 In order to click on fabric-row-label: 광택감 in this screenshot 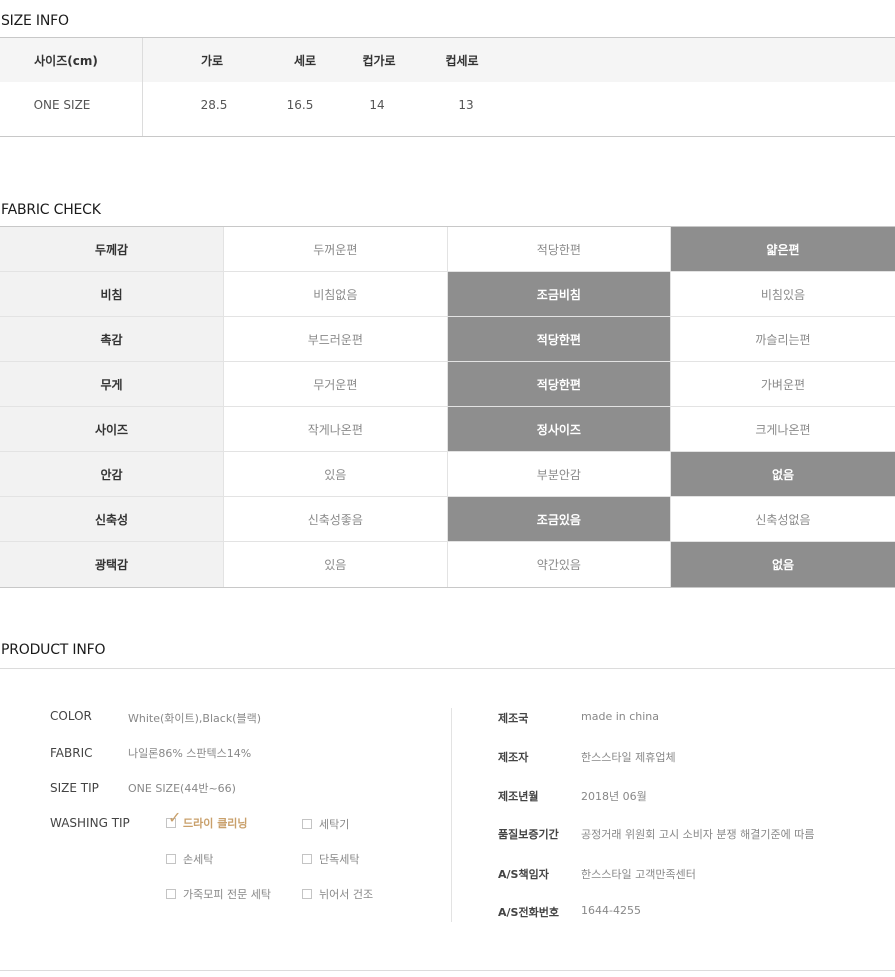, I will do `click(112, 564)`.